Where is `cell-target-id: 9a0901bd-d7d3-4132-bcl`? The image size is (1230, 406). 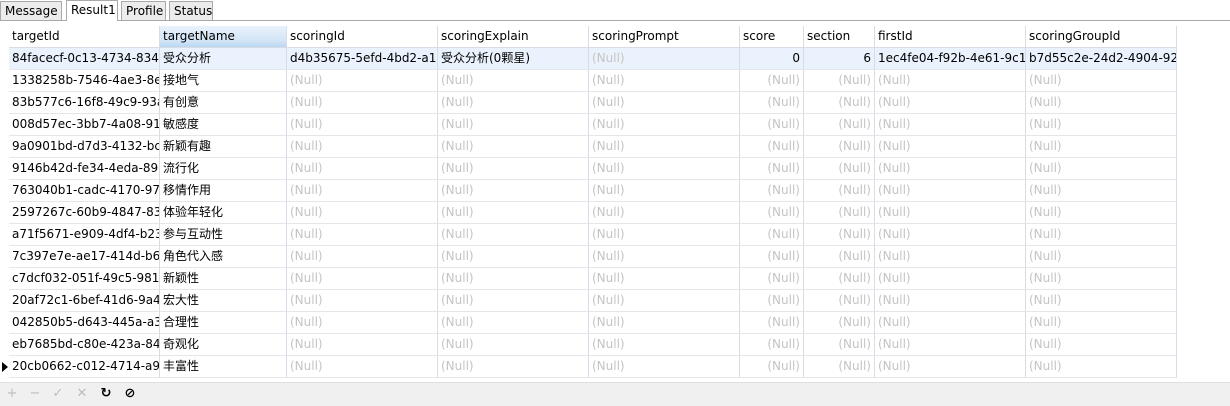 cell-target-id: 9a0901bd-d7d3-4132-bcl is located at coordinates (84, 147).